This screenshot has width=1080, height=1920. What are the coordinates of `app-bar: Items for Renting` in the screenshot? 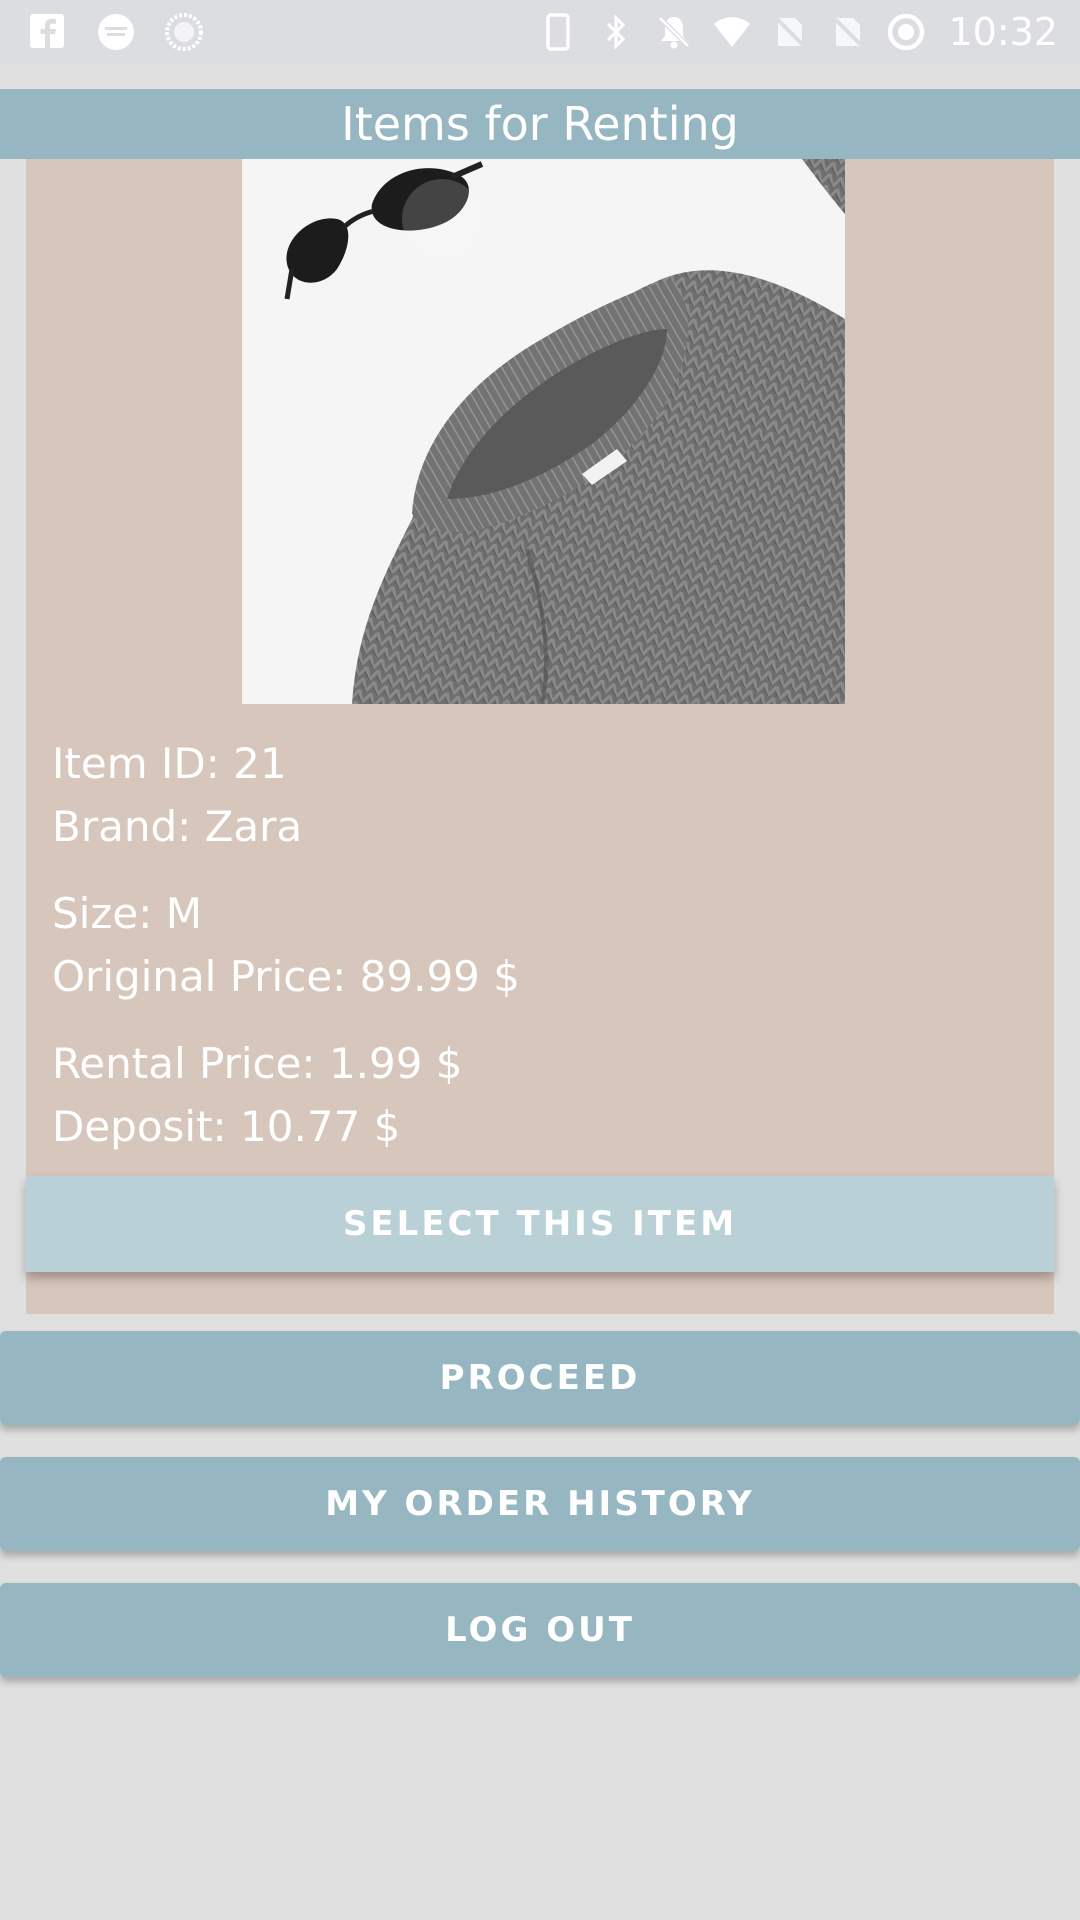 It's located at (540, 124).